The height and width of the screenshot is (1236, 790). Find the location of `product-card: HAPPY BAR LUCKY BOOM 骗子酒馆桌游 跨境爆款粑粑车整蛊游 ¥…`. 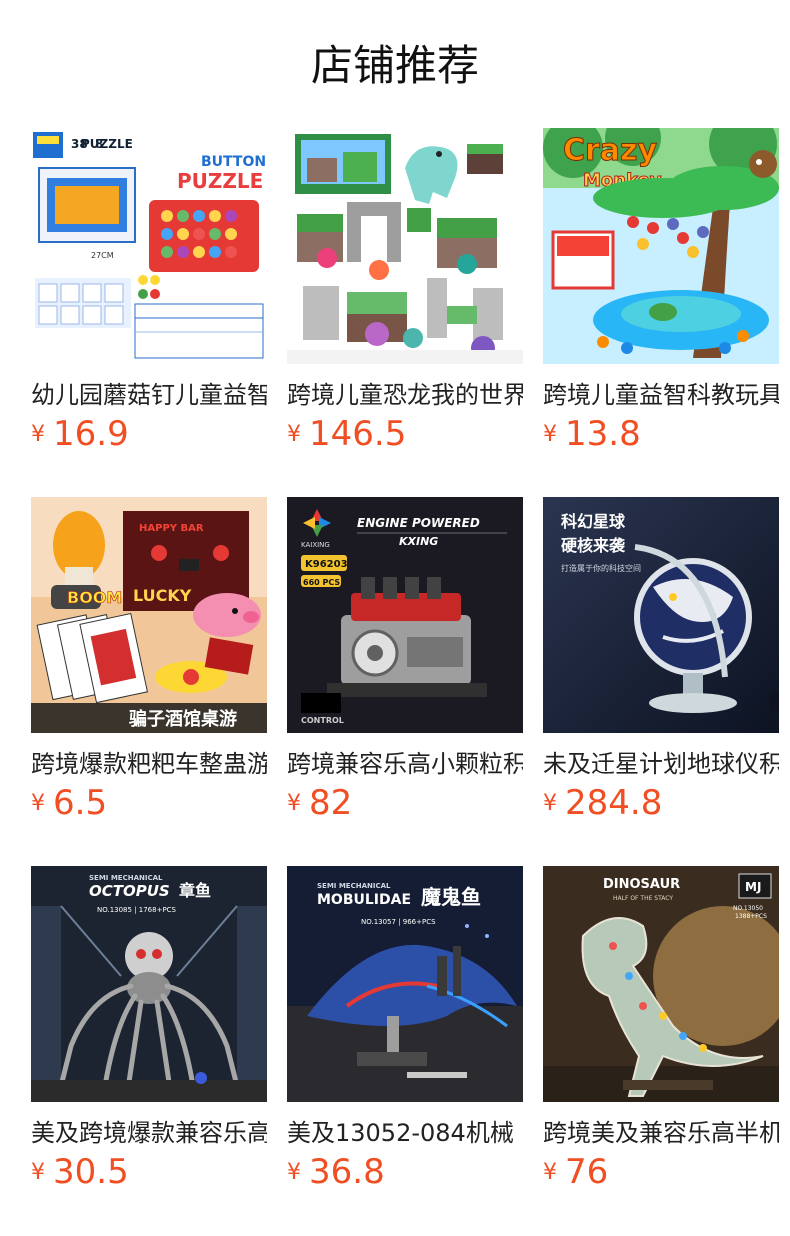

product-card: HAPPY BAR LUCKY BOOM 骗子酒馆桌游 跨境爆款粑粑车整蛊游 ¥… is located at coordinates (149, 667).